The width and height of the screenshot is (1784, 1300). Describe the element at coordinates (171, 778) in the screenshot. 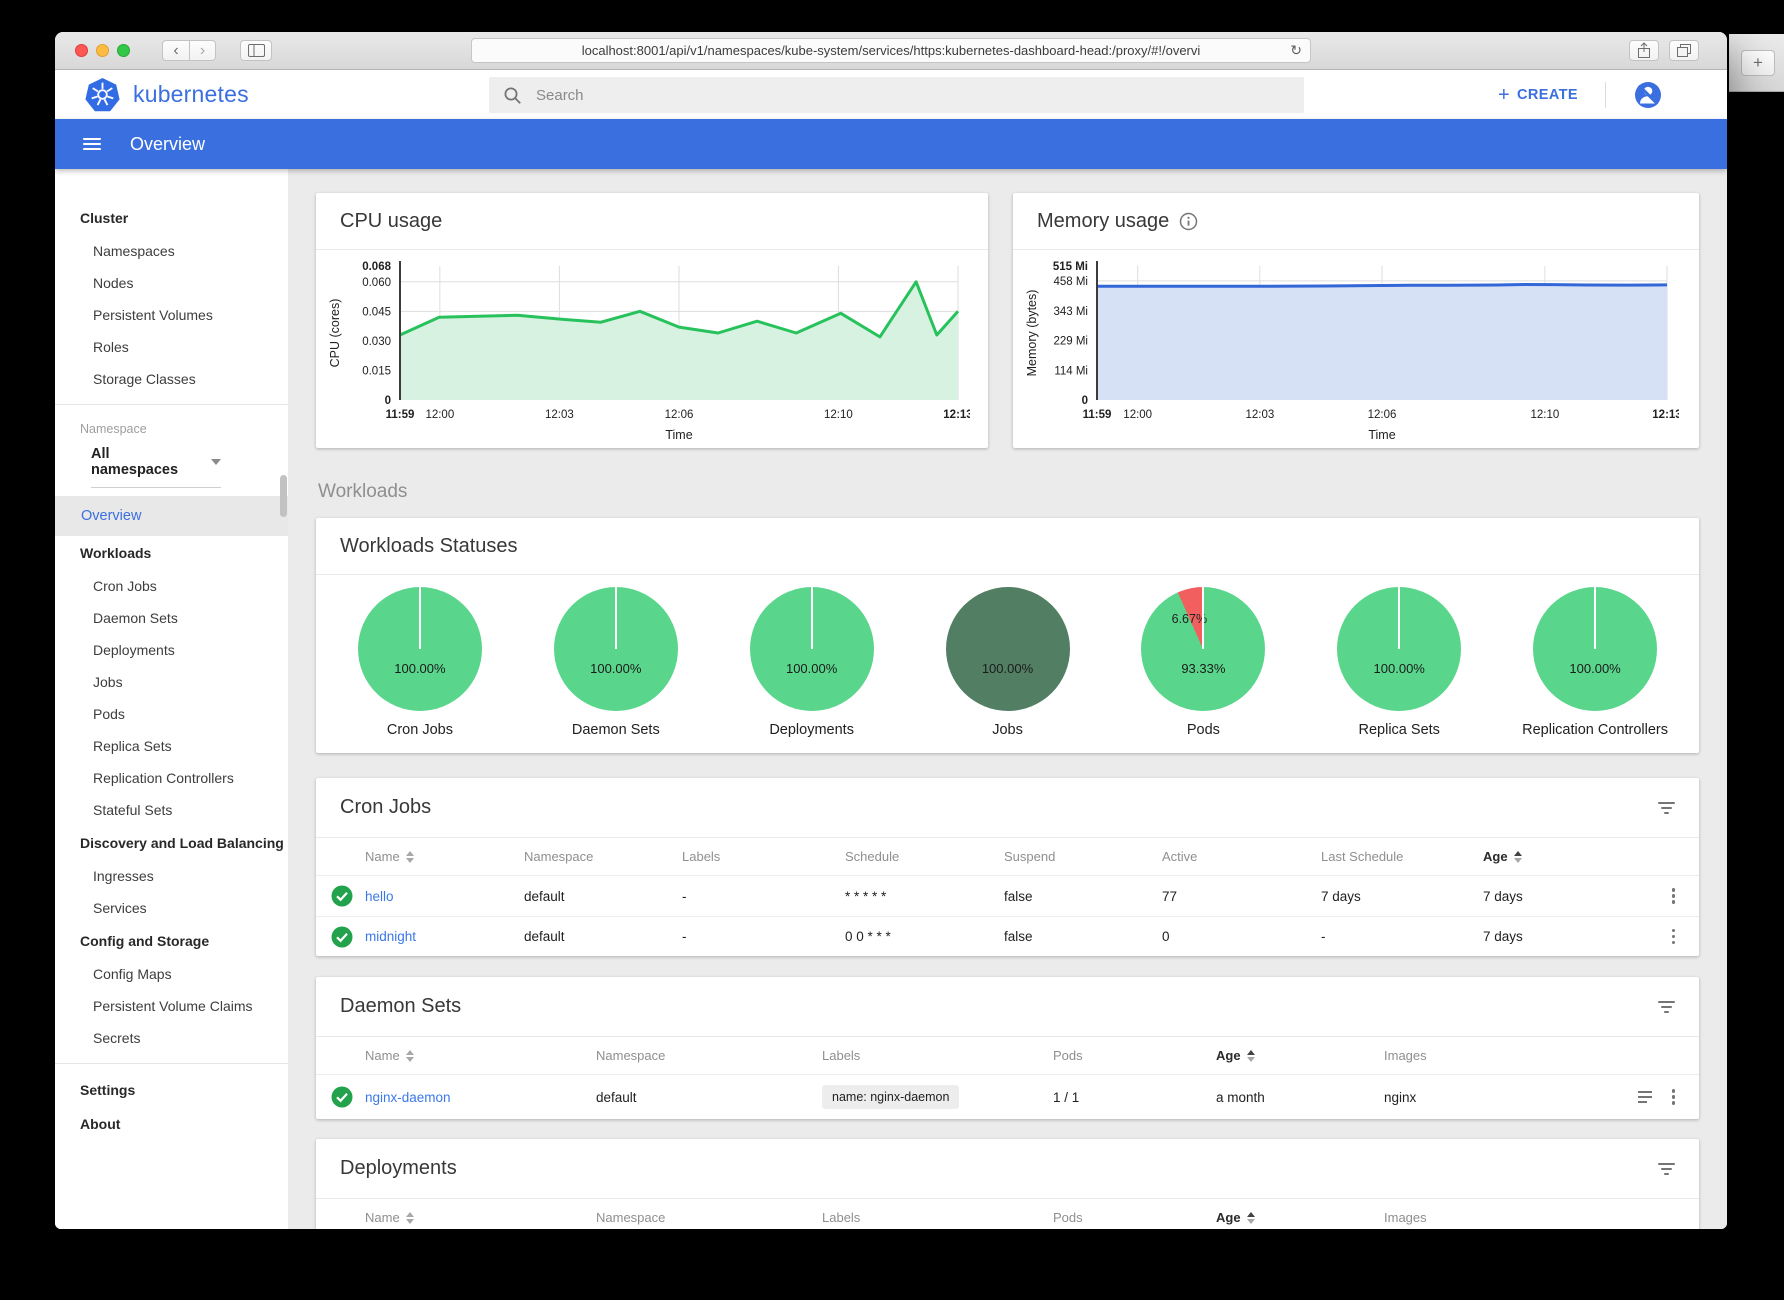

I see `sidebar-item-replication-controllers: Replication Controllers` at that location.